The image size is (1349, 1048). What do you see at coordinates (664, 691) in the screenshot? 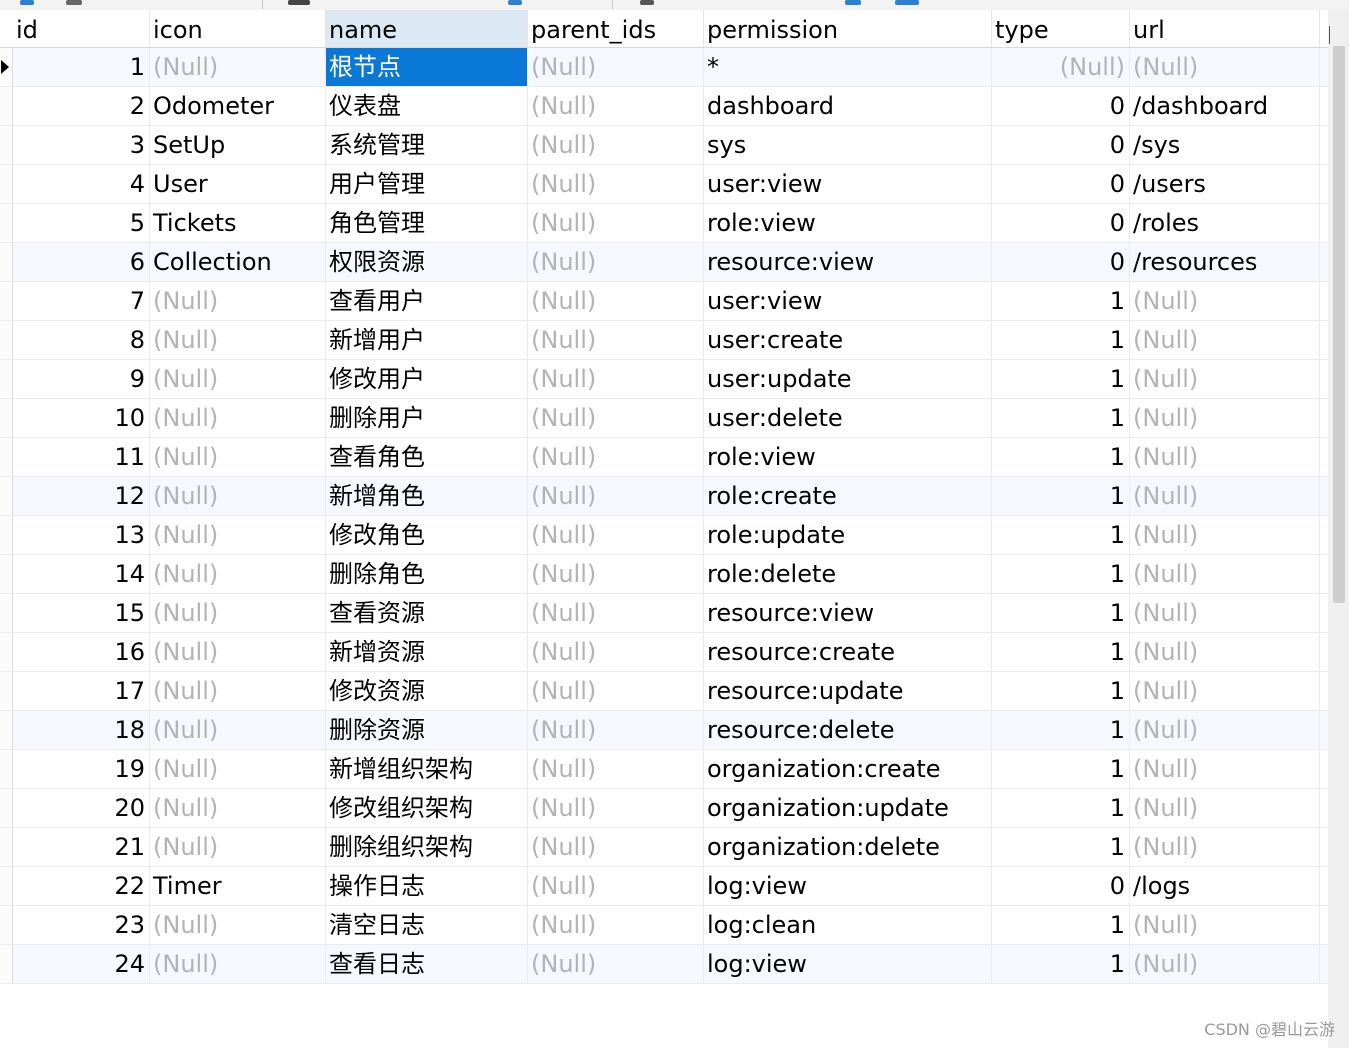
I see `table-row: 17 (Null) 修改资源 (Null) resource:update 1 (Null)` at bounding box center [664, 691].